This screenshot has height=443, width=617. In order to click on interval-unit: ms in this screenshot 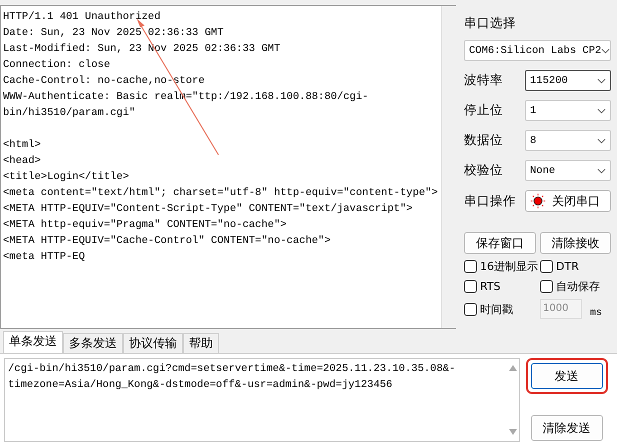, I will do `click(596, 313)`.